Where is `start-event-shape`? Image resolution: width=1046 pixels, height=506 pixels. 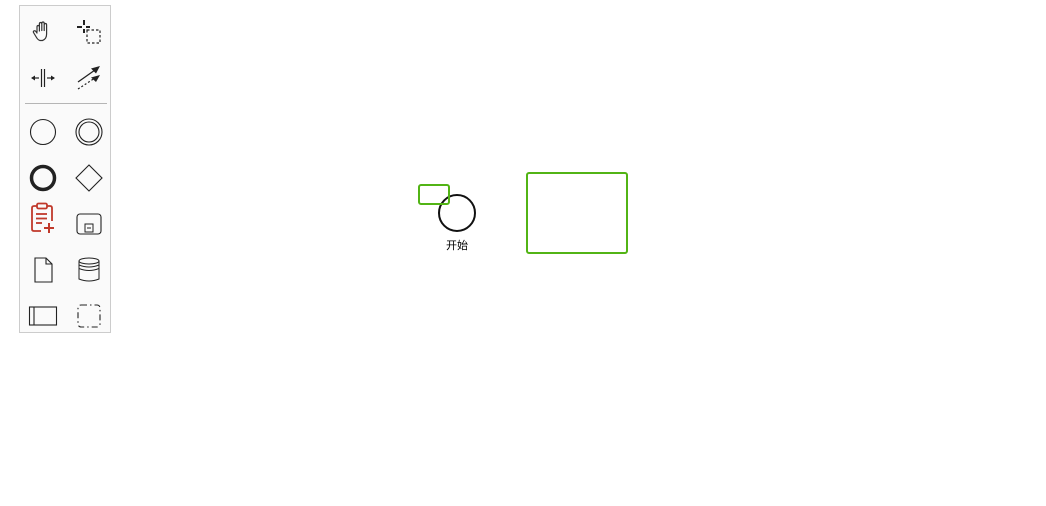
start-event-shape is located at coordinates (457, 213).